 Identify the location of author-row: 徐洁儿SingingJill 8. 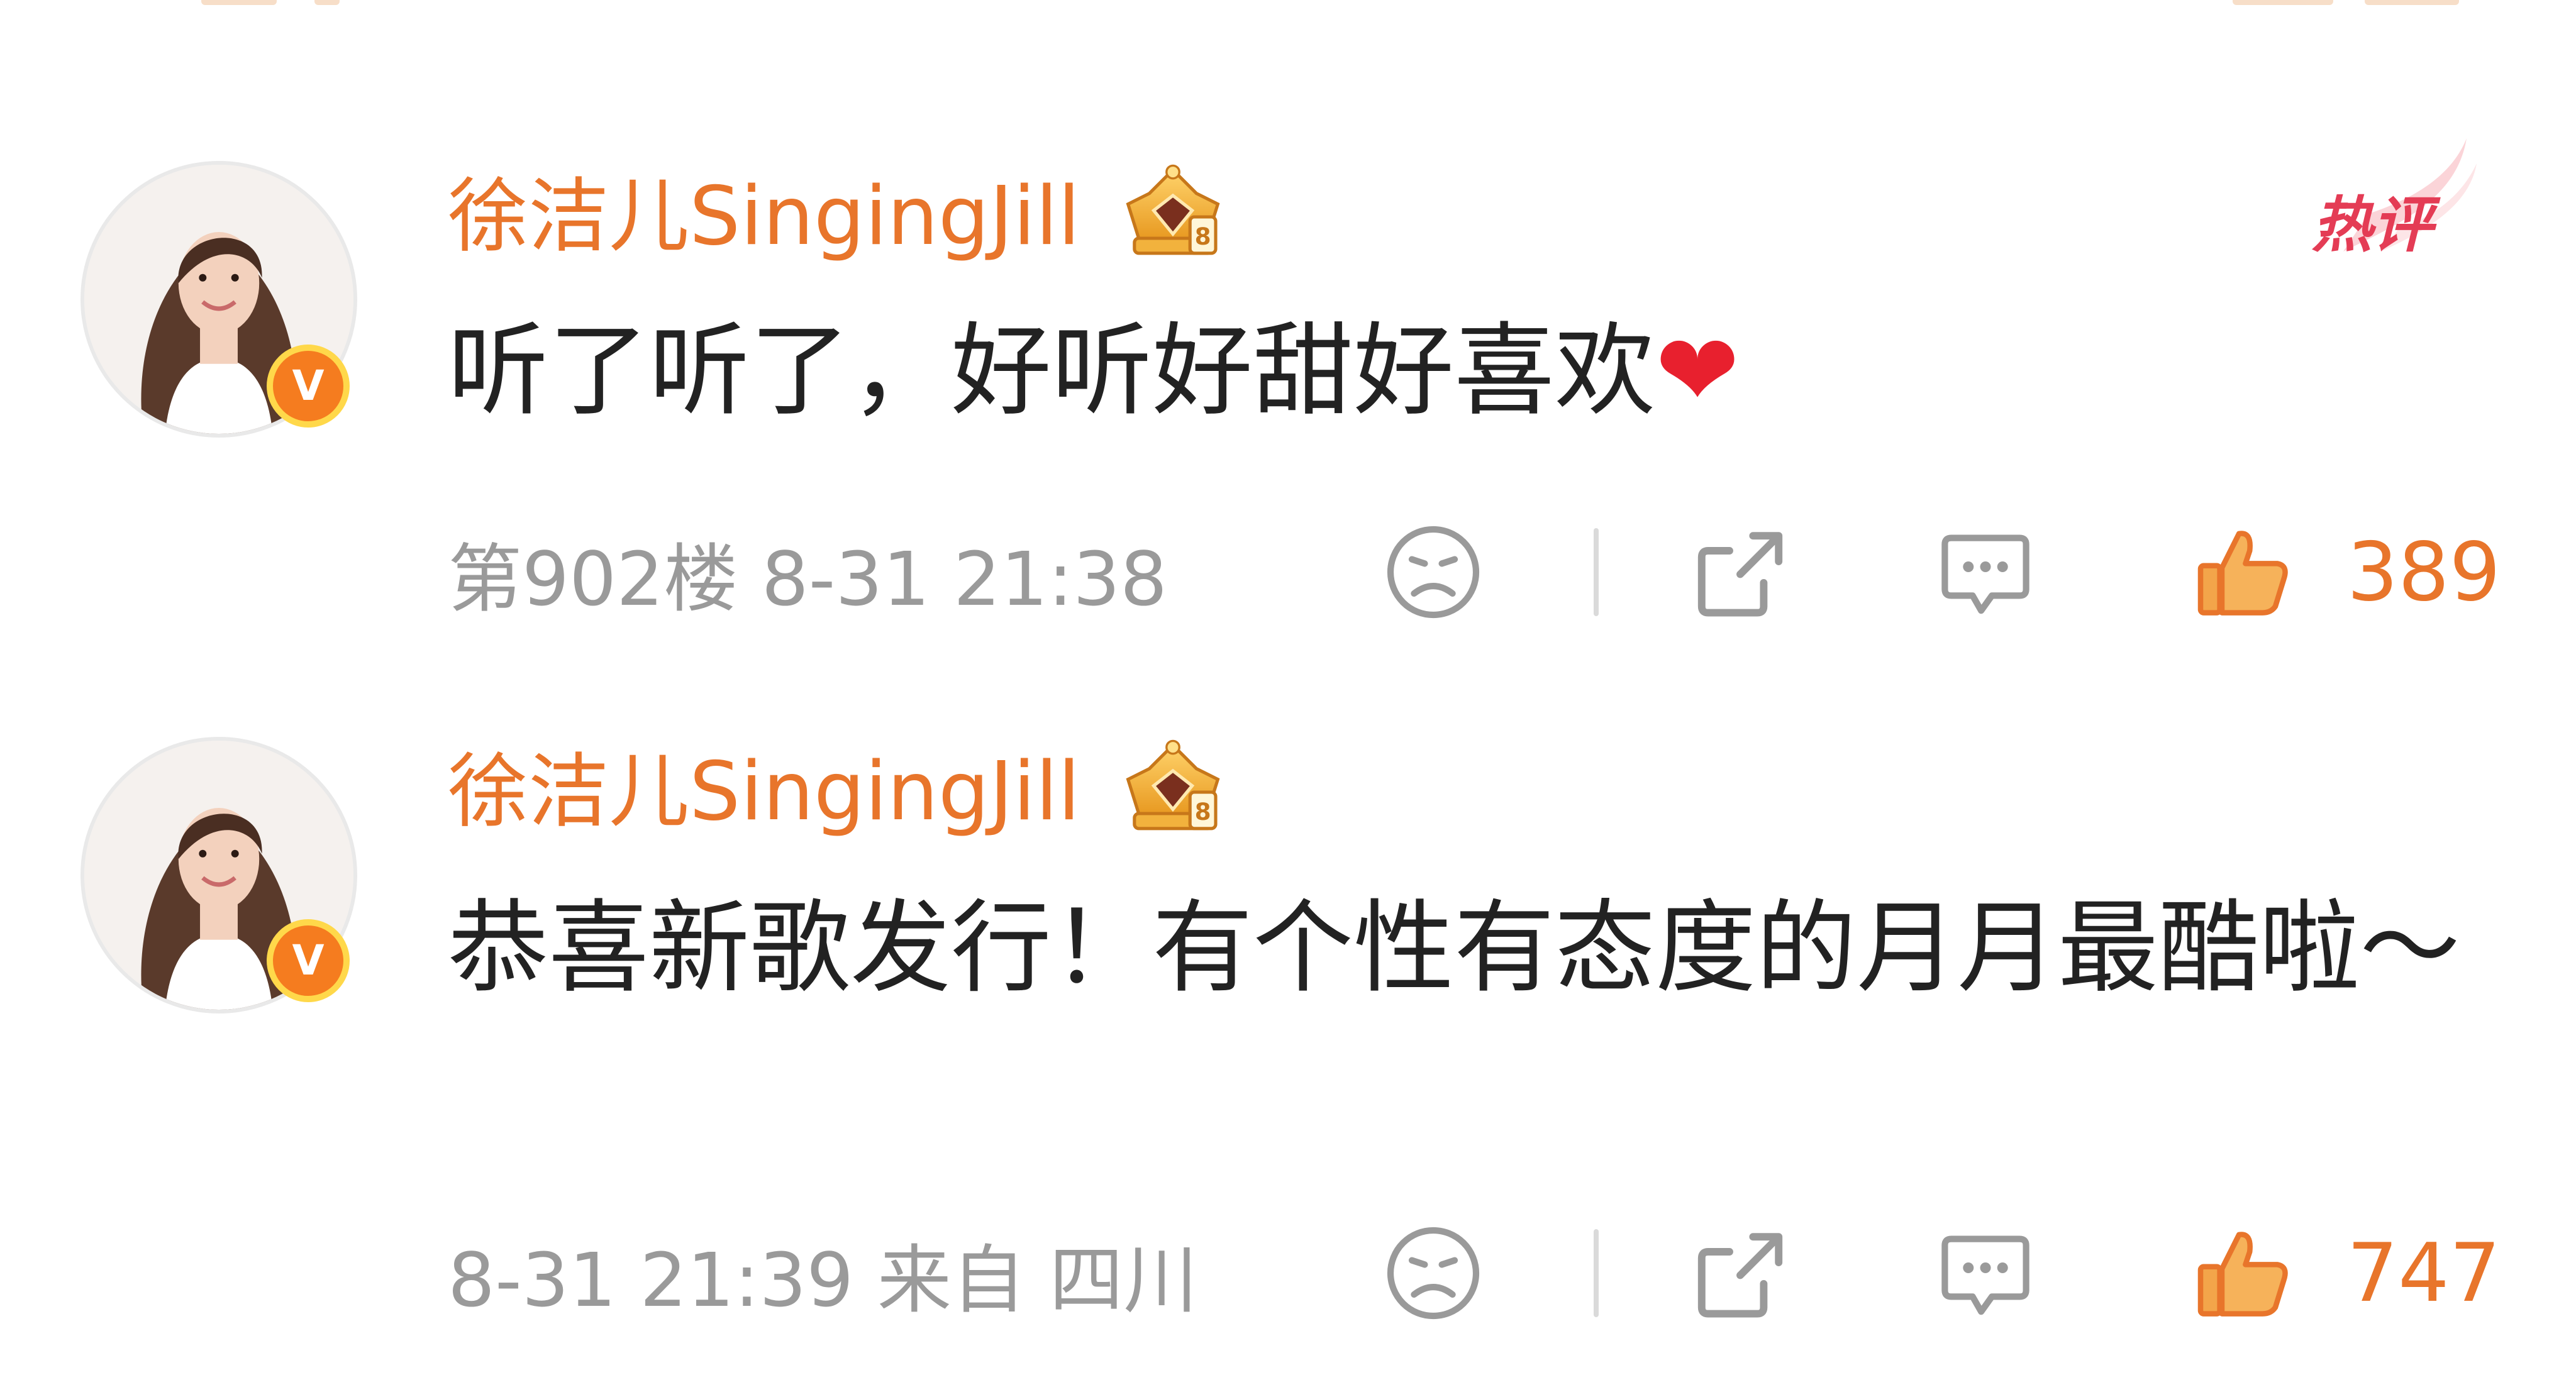
(843, 792).